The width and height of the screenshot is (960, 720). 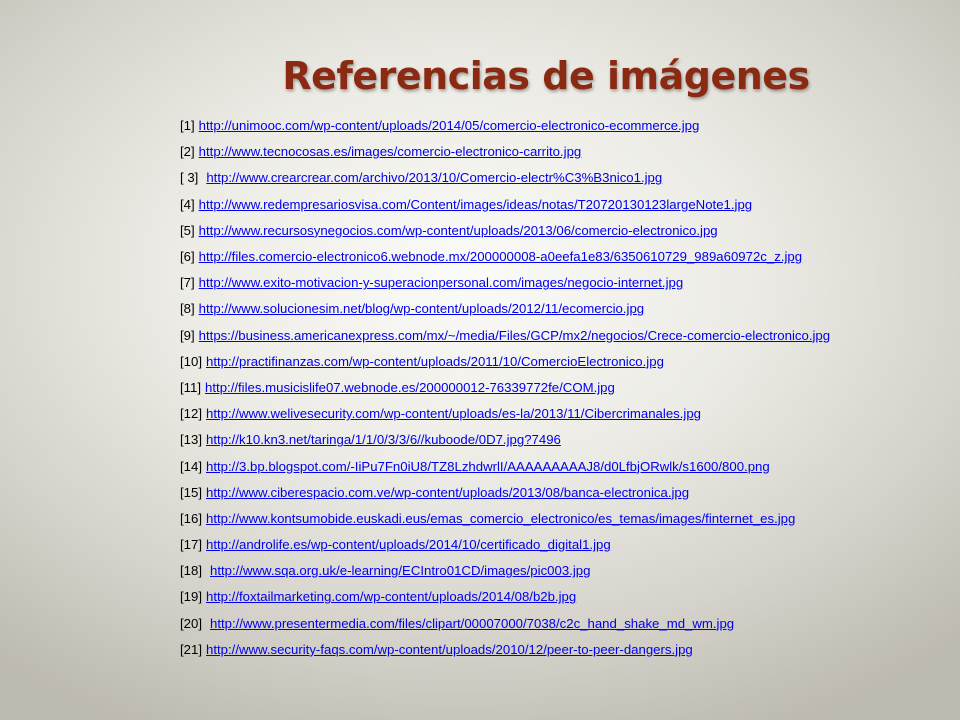 I want to click on reference-number: [12], so click(x=191, y=414).